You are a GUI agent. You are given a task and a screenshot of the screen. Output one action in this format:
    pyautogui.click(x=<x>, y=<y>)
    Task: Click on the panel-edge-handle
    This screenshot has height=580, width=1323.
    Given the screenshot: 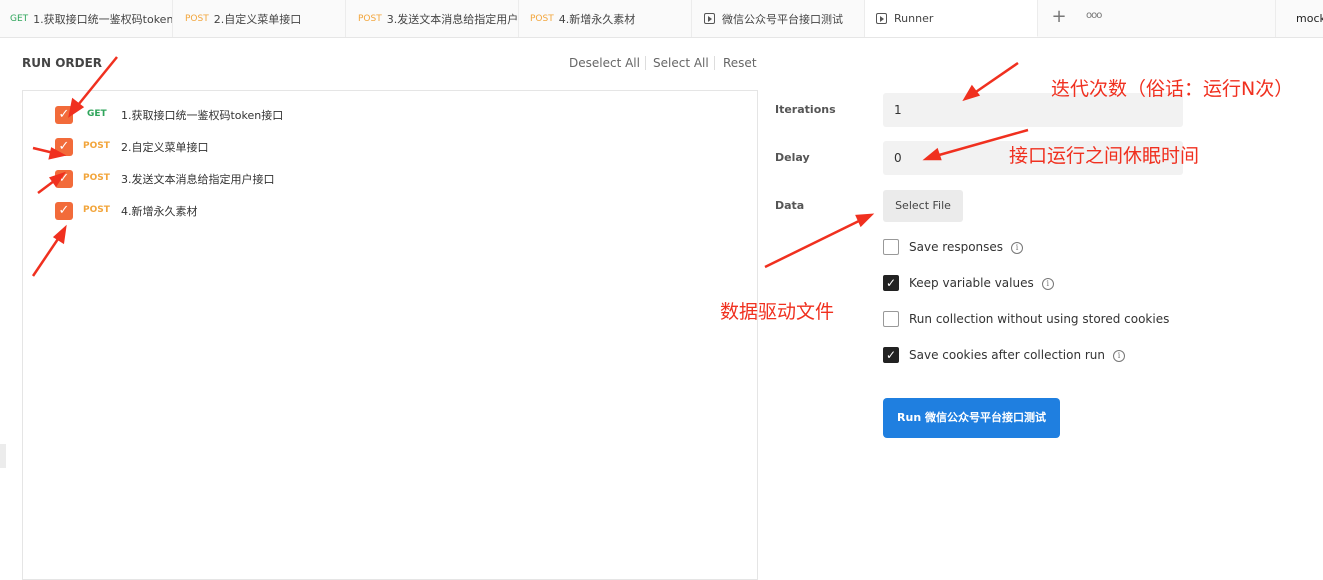 What is the action you would take?
    pyautogui.click(x=3, y=456)
    